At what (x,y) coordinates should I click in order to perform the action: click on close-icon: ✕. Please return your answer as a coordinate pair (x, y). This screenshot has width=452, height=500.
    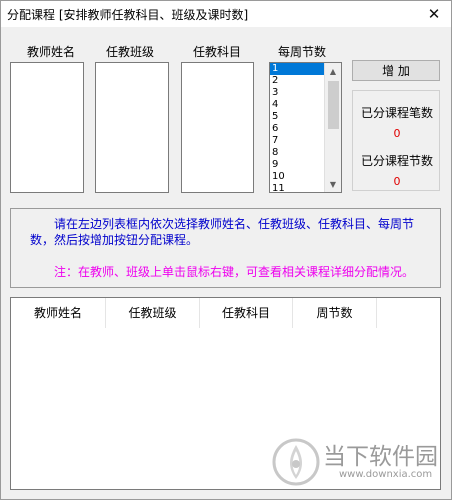
    Looking at the image, I should click on (434, 14).